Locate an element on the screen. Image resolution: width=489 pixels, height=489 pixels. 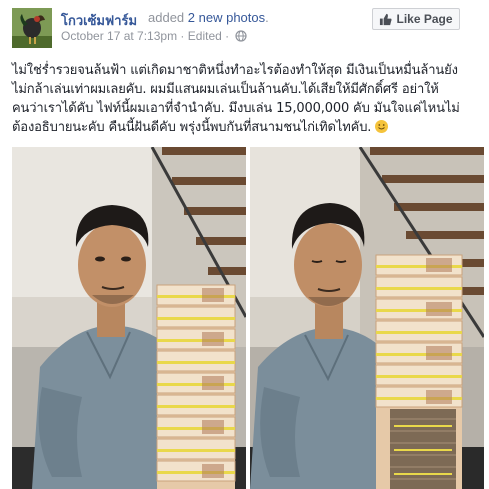
post-meta: October 17 at 7:13pm · Edited · is located at coordinates (154, 36).